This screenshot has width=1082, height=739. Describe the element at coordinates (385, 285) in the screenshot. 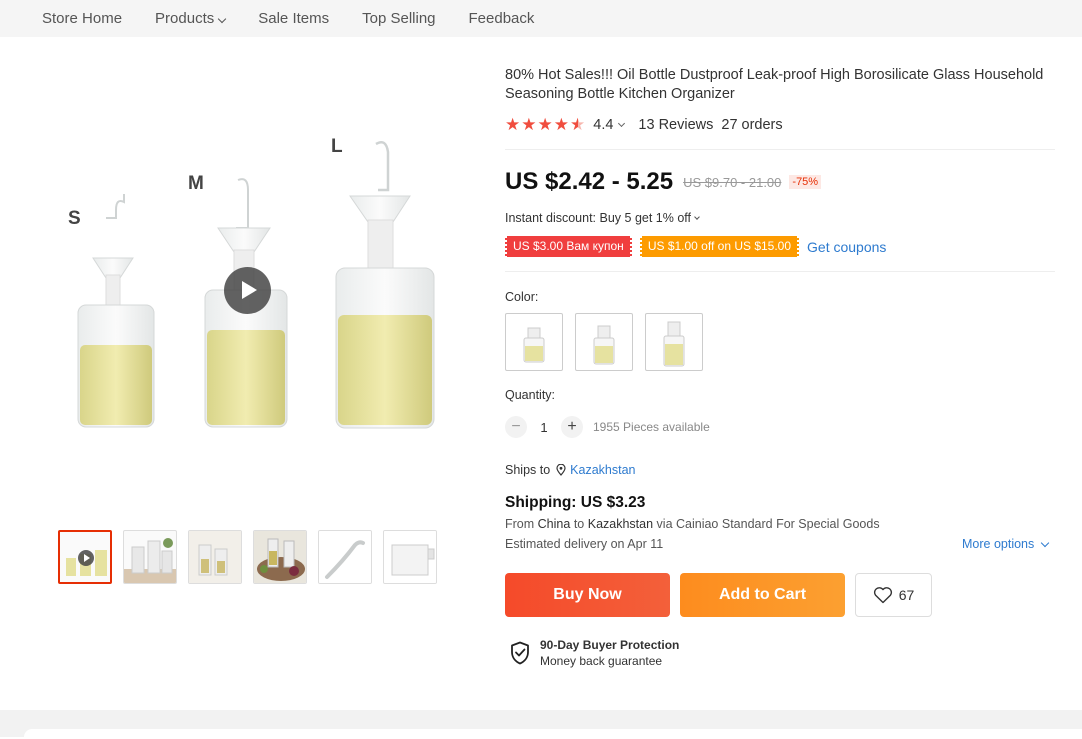

I see `bottle-large` at that location.